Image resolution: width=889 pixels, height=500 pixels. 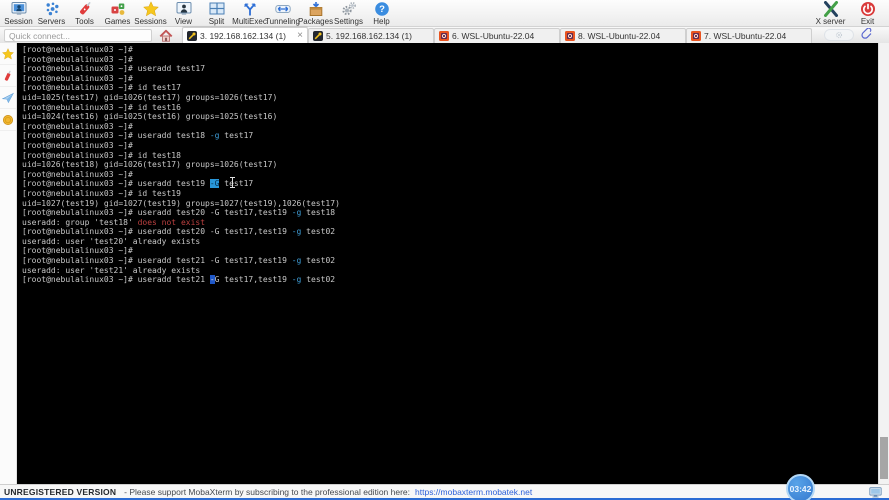 I want to click on session-tab-2: 5. 192.168.162.134 (1), so click(x=371, y=35).